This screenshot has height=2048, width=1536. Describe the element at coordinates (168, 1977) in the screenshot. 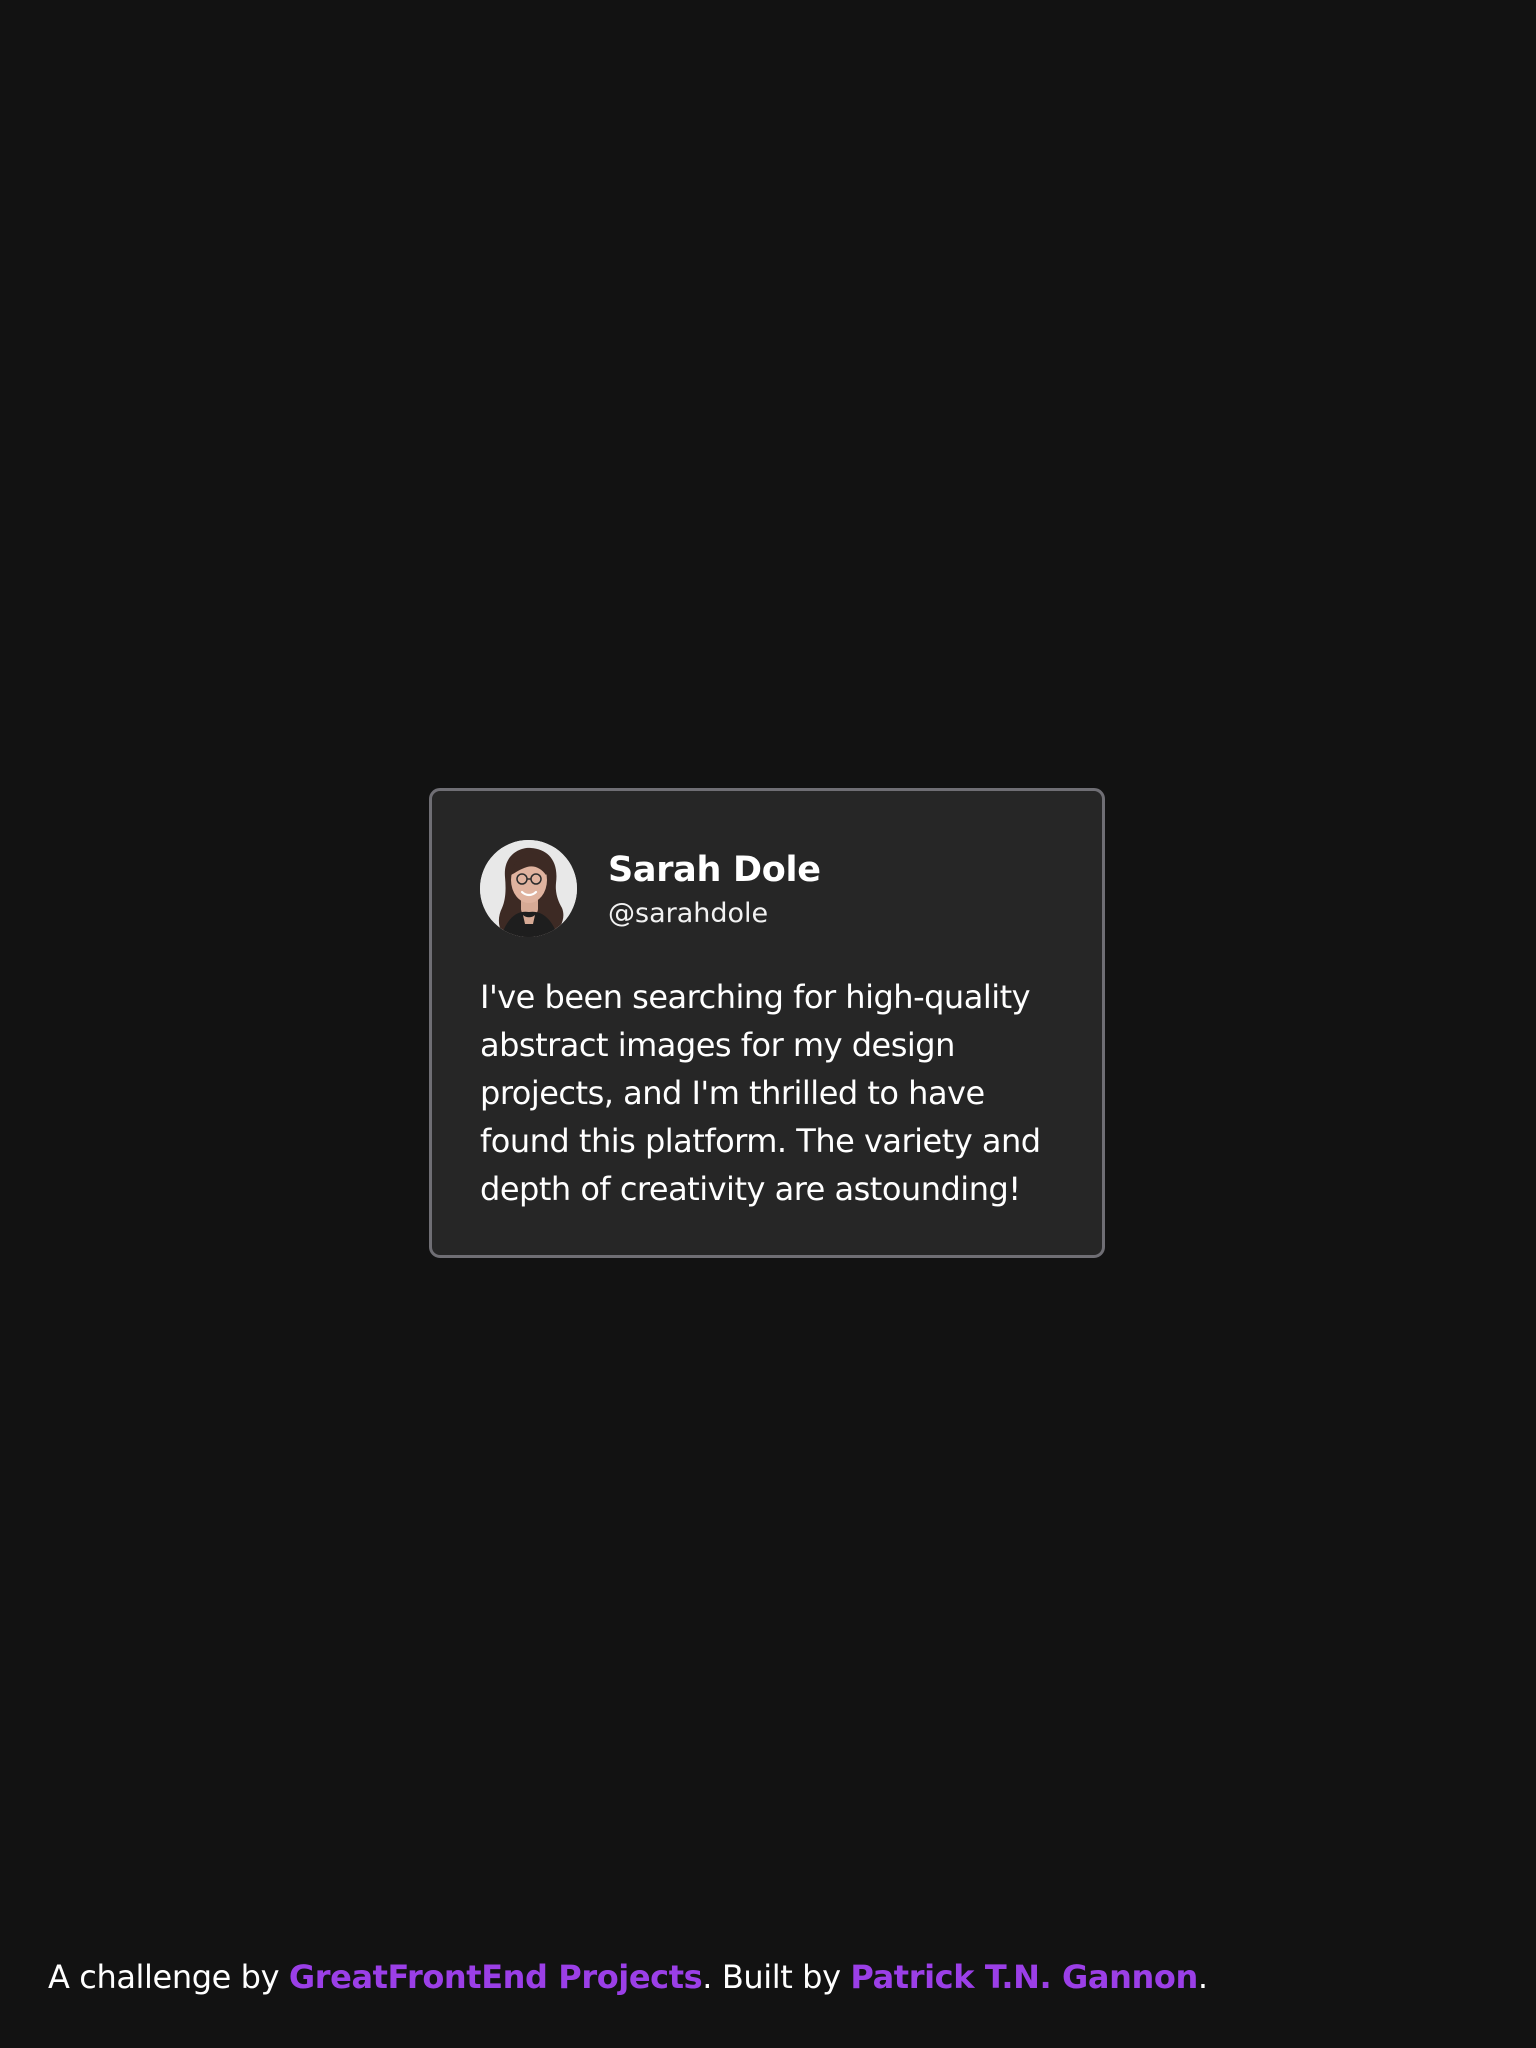

I see `footer-prefix: A challenge by` at that location.